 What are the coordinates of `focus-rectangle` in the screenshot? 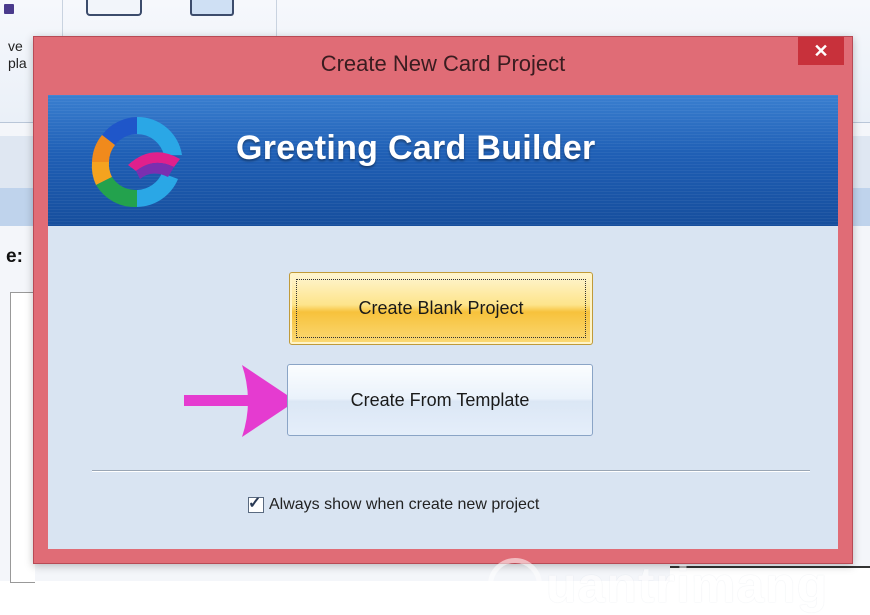 It's located at (441, 308).